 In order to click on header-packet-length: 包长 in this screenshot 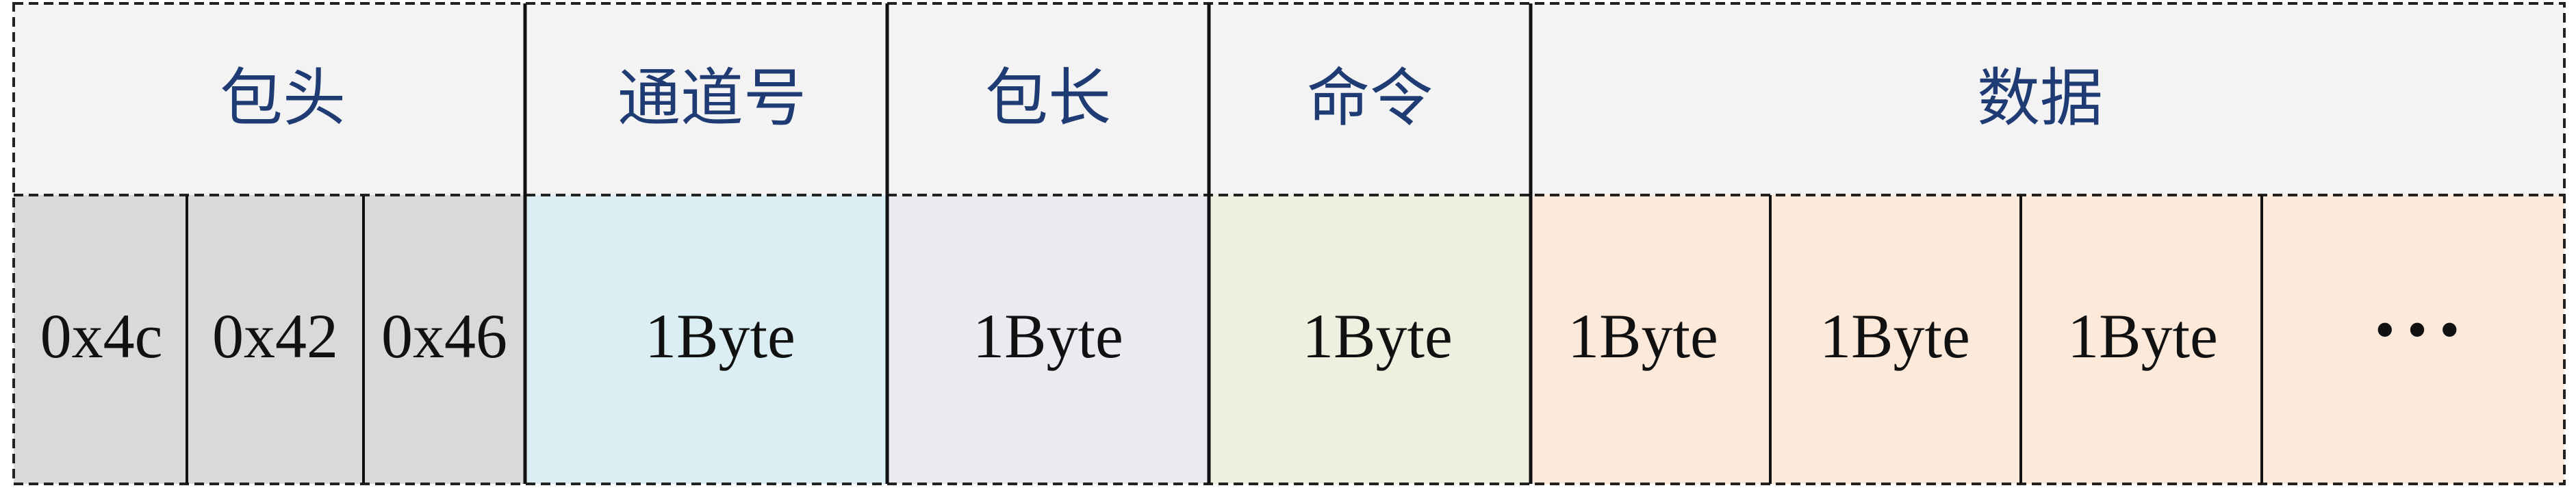, I will do `click(1048, 98)`.